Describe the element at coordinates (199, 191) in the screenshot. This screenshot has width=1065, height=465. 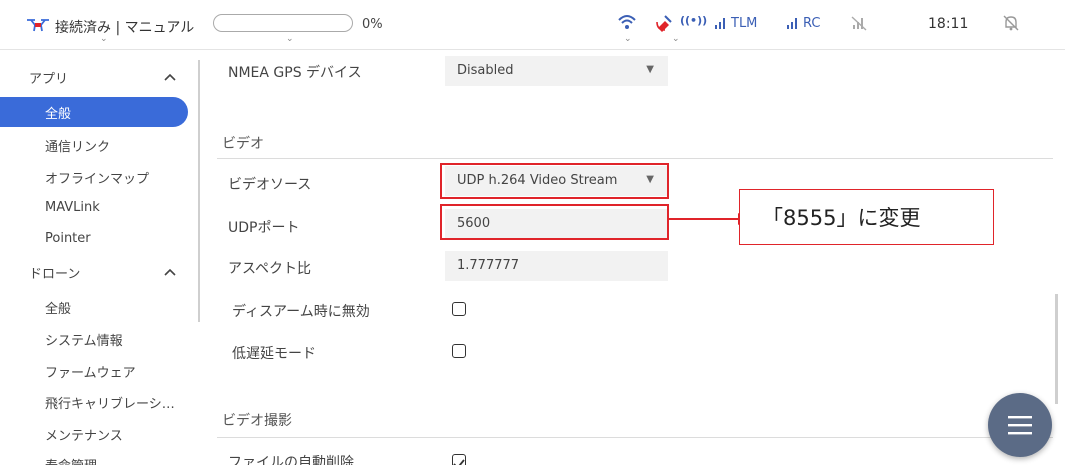
I see `sidebar-divider` at that location.